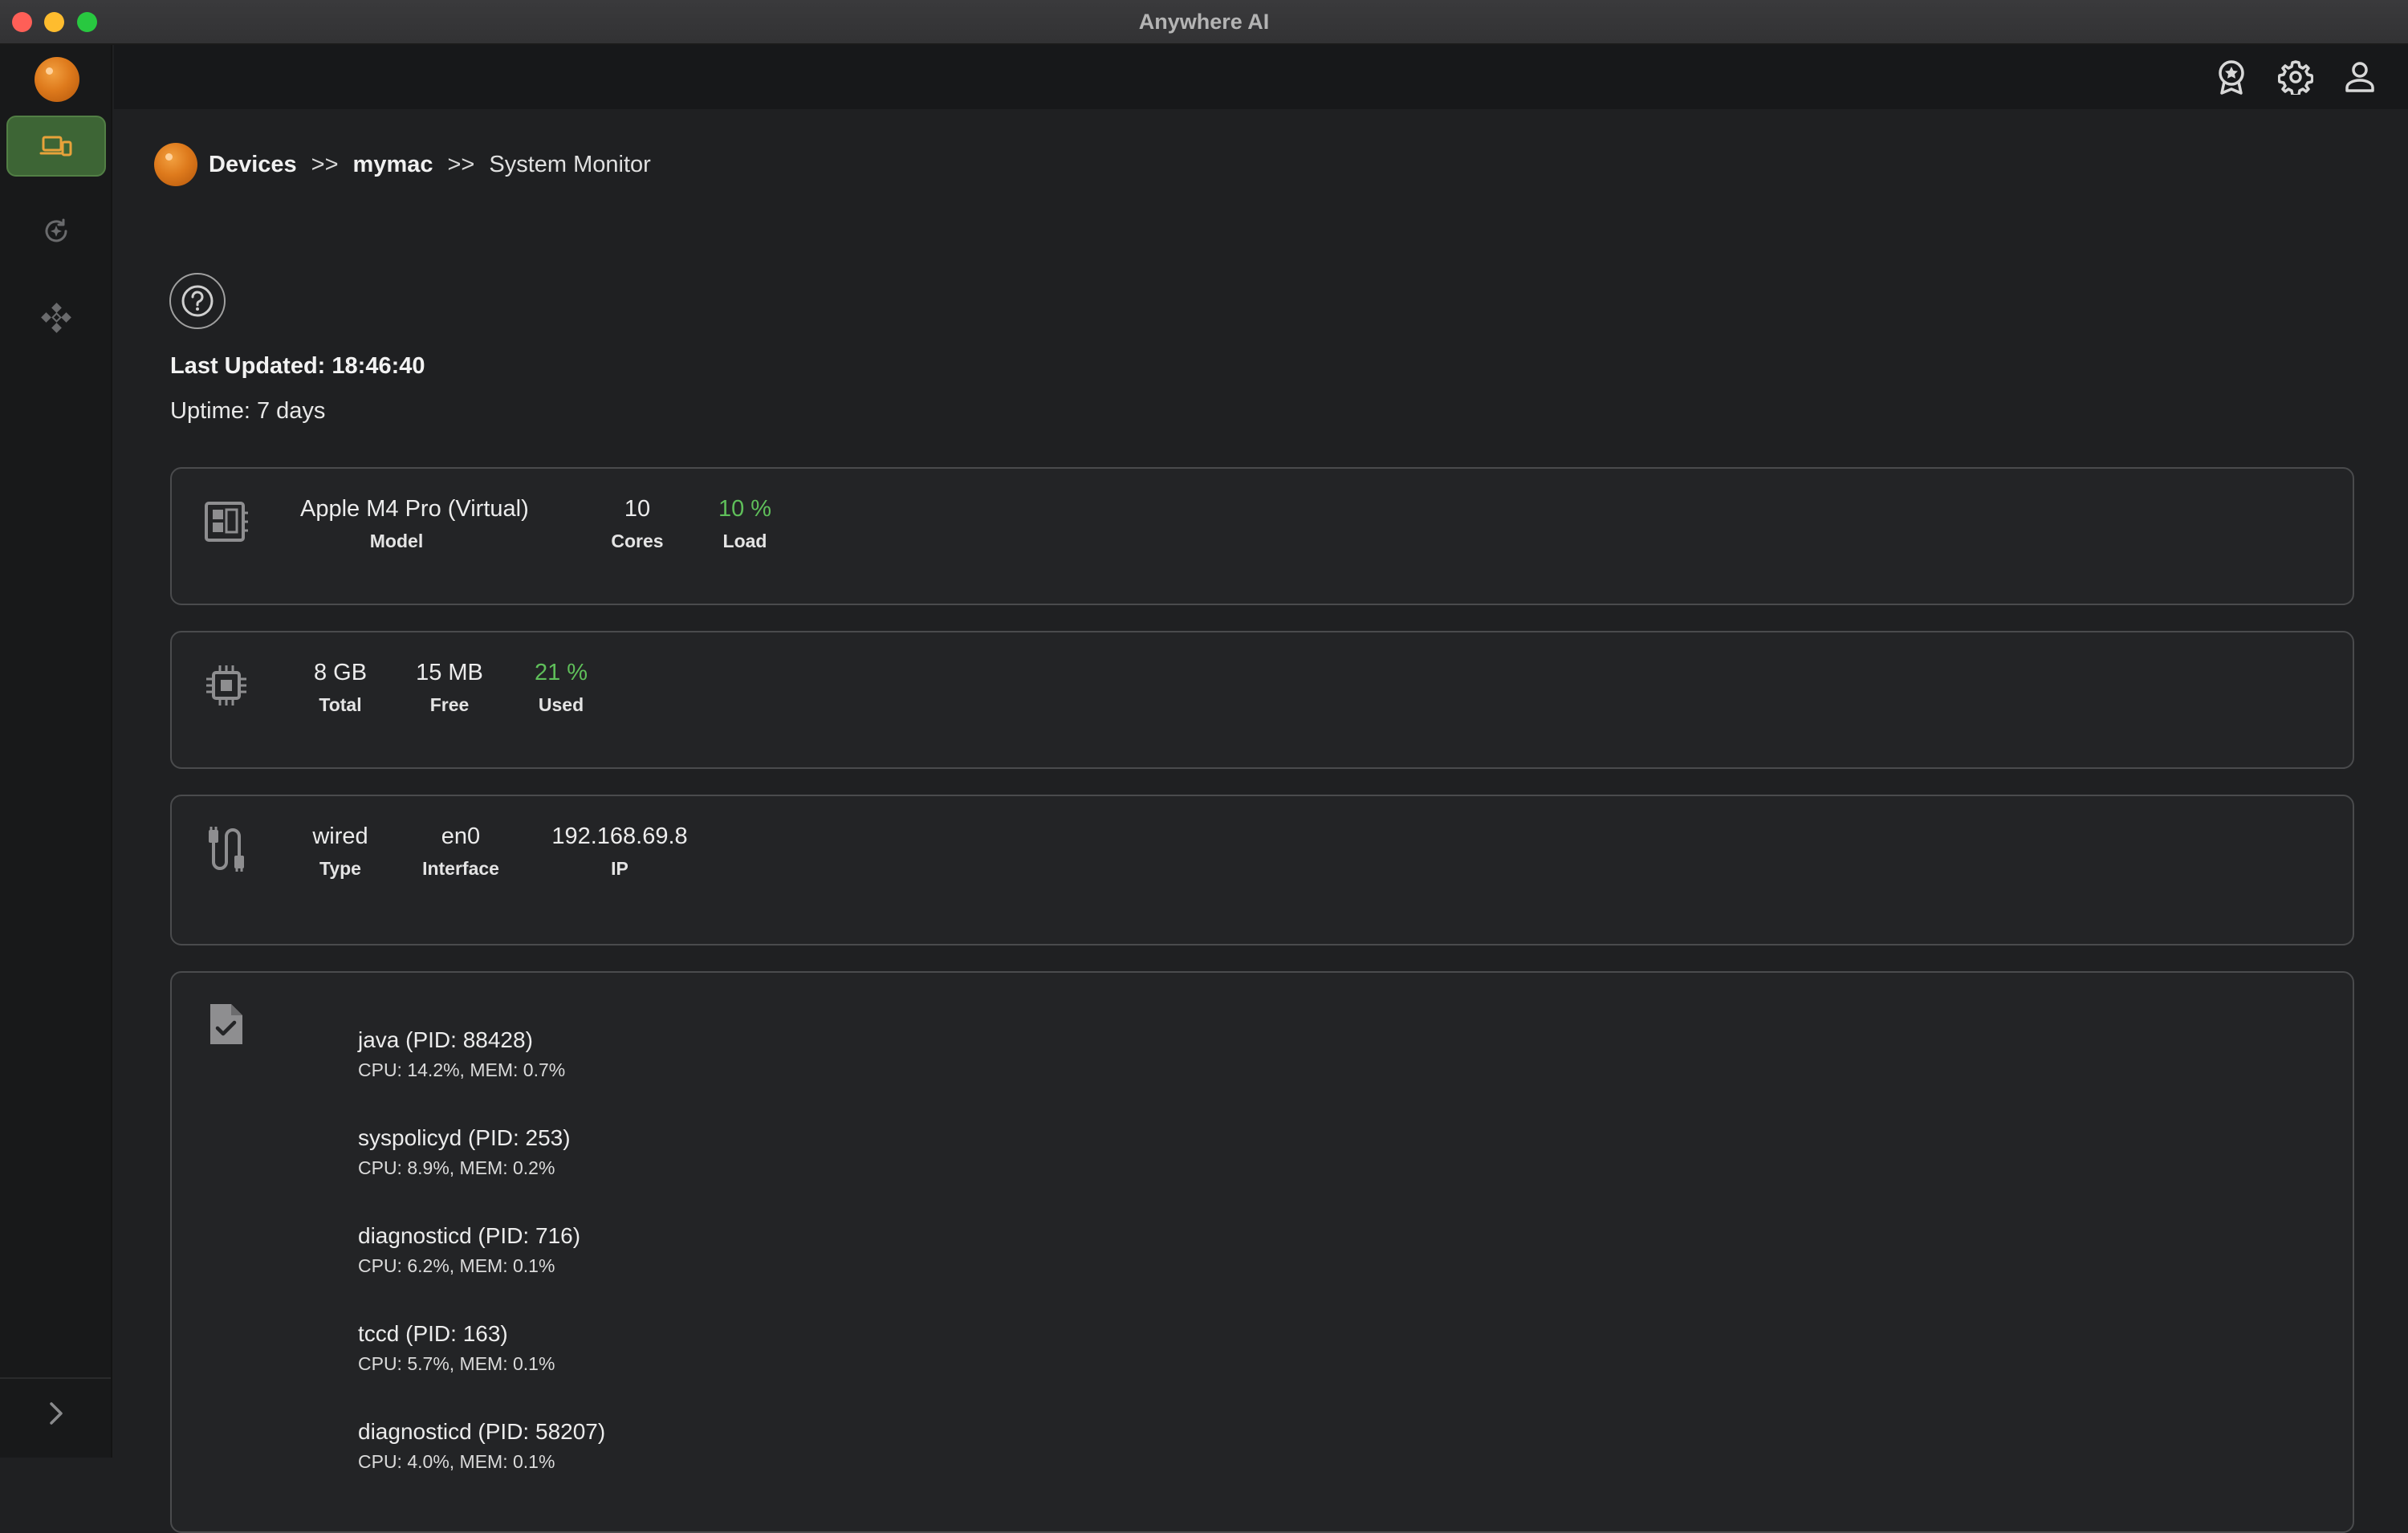 The width and height of the screenshot is (2408, 1533). What do you see at coordinates (637, 524) in the screenshot?
I see `cpu-cores-stat: 10 Cores` at bounding box center [637, 524].